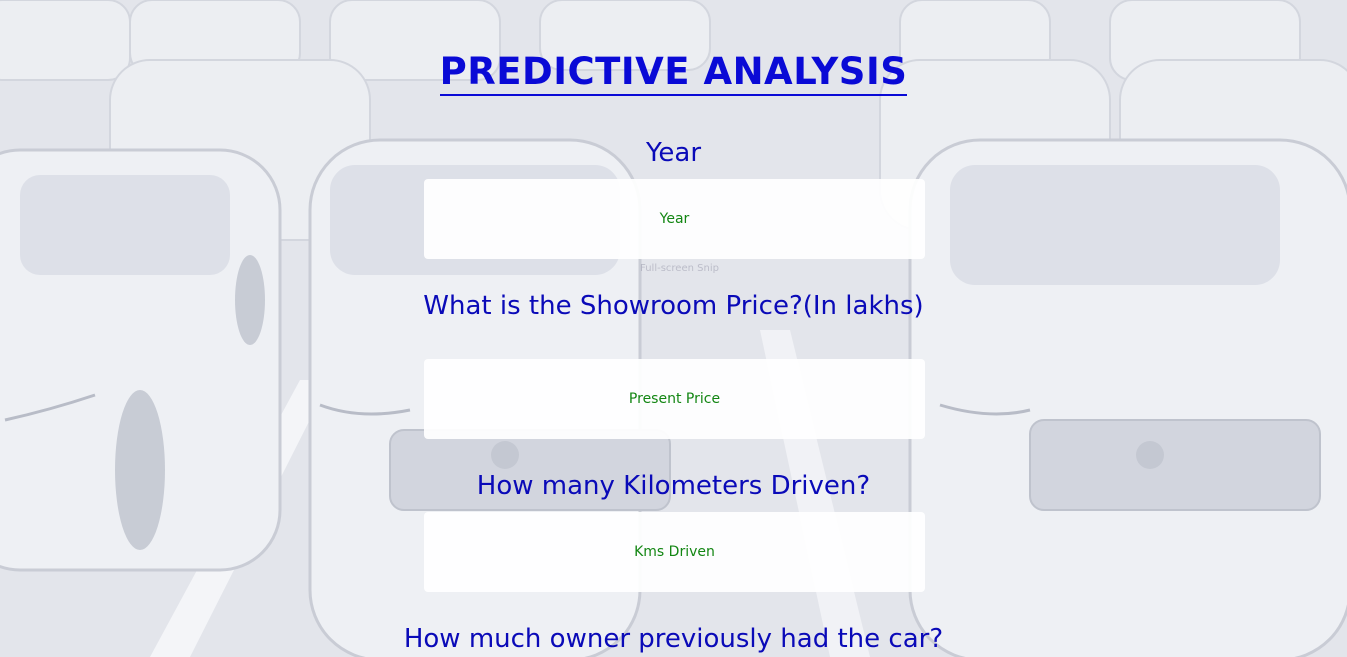  Describe the element at coordinates (673, 306) in the screenshot. I see `showroom-price-label: What is the Showroom Price?(In lakhs)` at that location.